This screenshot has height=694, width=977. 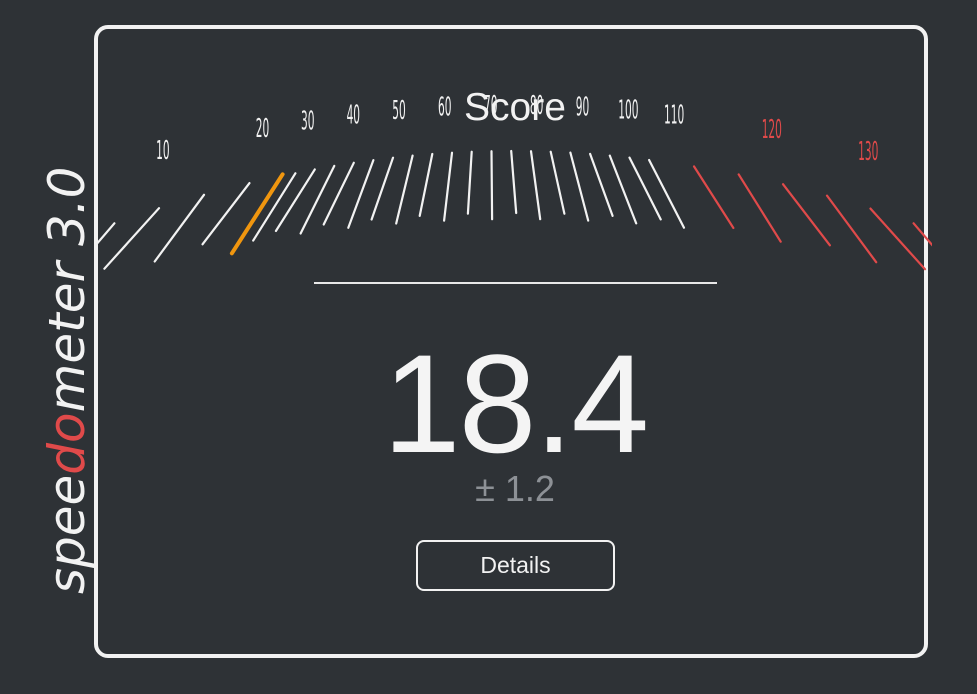 What do you see at coordinates (868, 151) in the screenshot?
I see `gauge-tick-label: 130` at bounding box center [868, 151].